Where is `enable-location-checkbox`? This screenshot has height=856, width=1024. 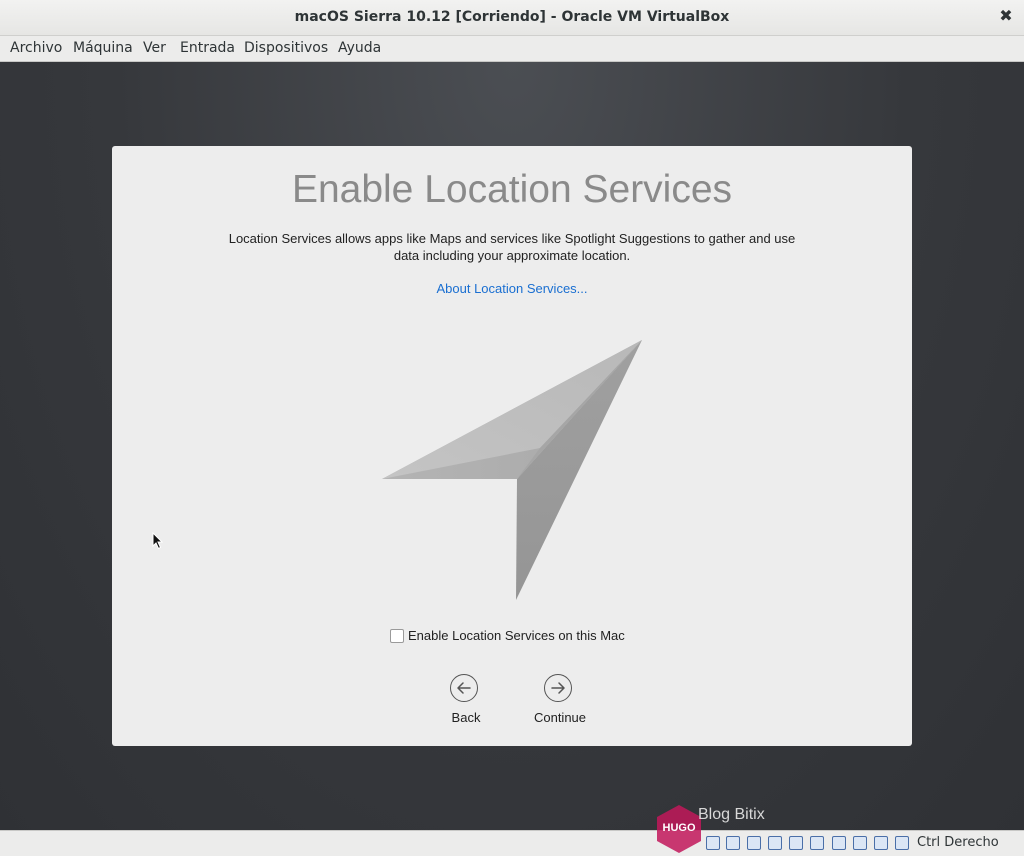
enable-location-checkbox is located at coordinates (397, 636).